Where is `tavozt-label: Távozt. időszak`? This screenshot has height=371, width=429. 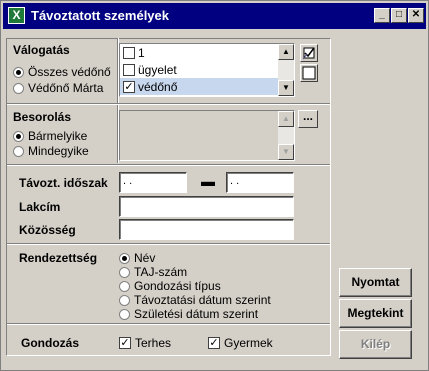
tavozt-label: Távozt. időszak is located at coordinates (63, 183).